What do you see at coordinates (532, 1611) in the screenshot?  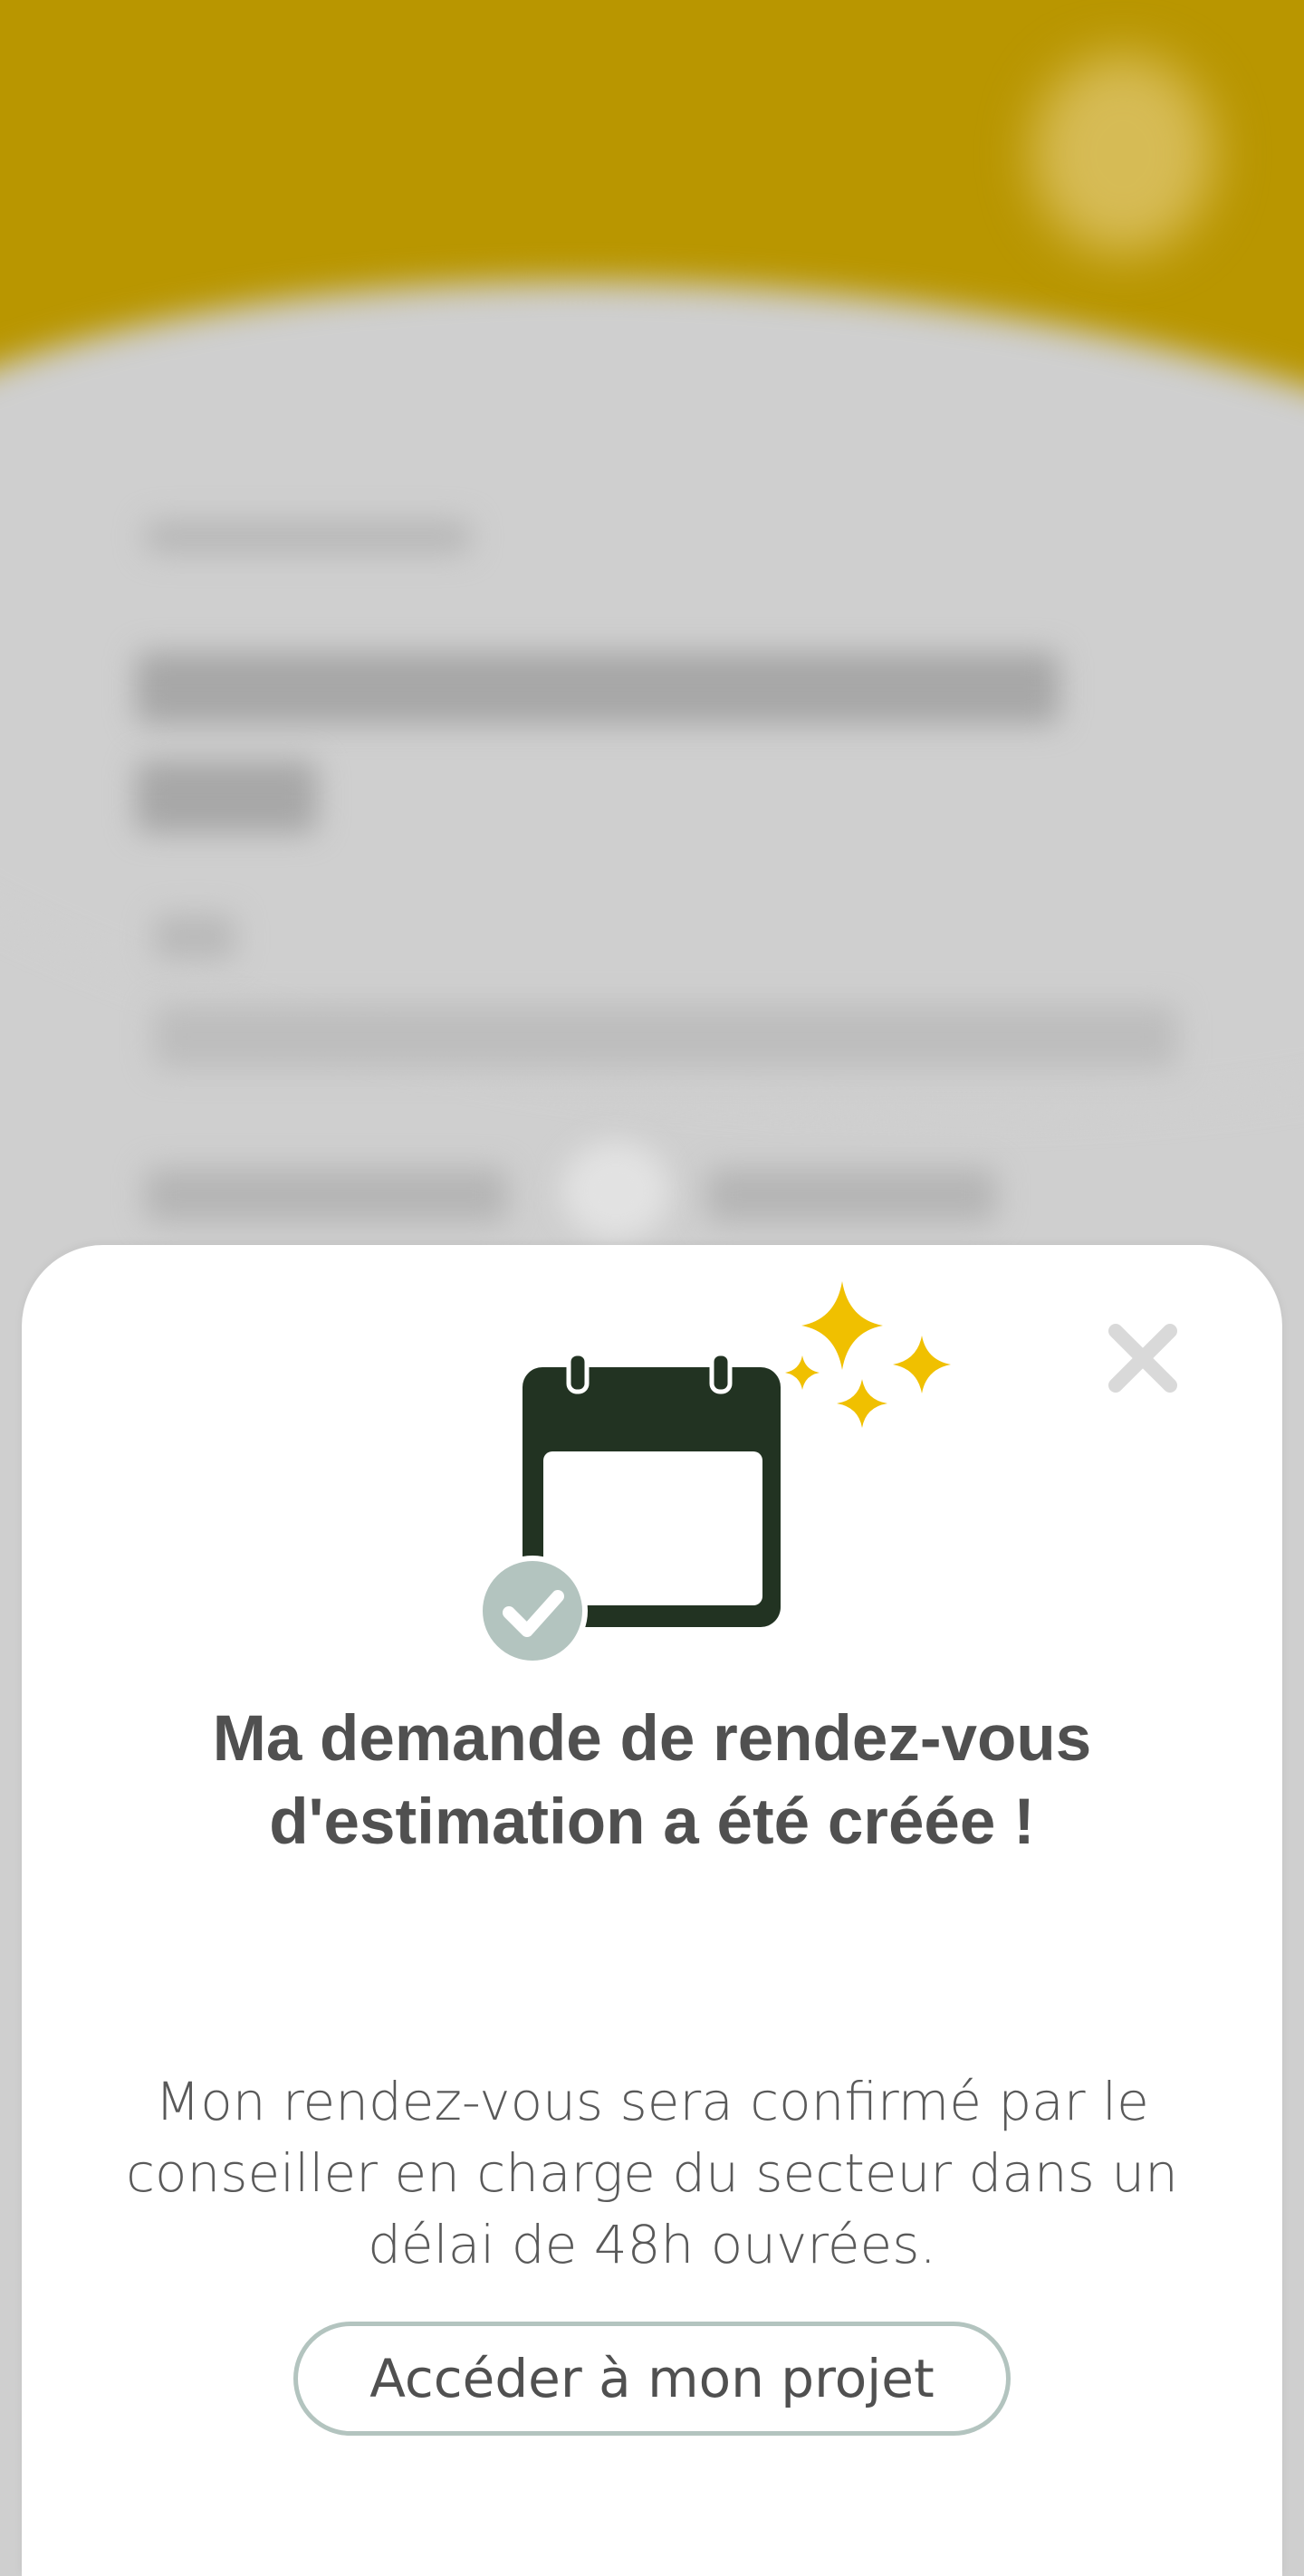 I see `check-circle-icon` at bounding box center [532, 1611].